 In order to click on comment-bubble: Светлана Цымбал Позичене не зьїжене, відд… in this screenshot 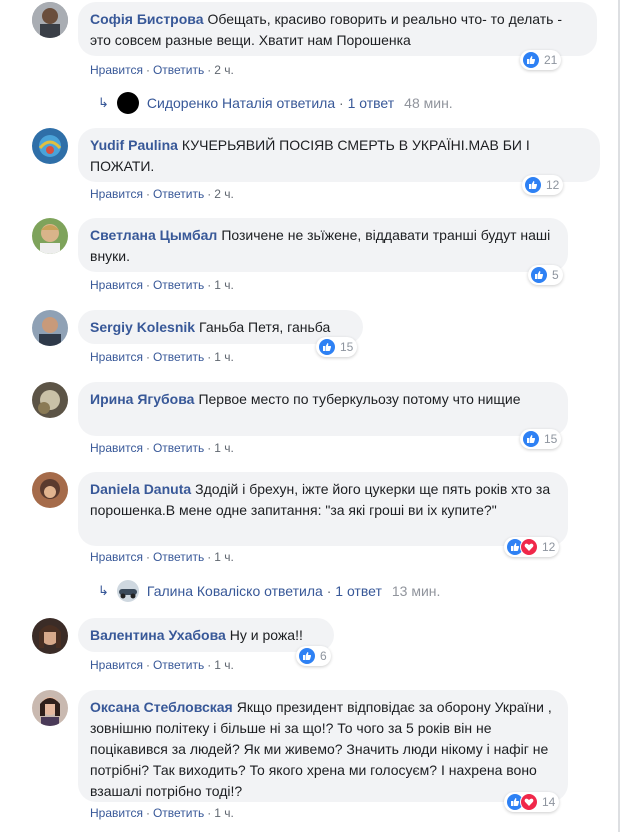, I will do `click(323, 245)`.